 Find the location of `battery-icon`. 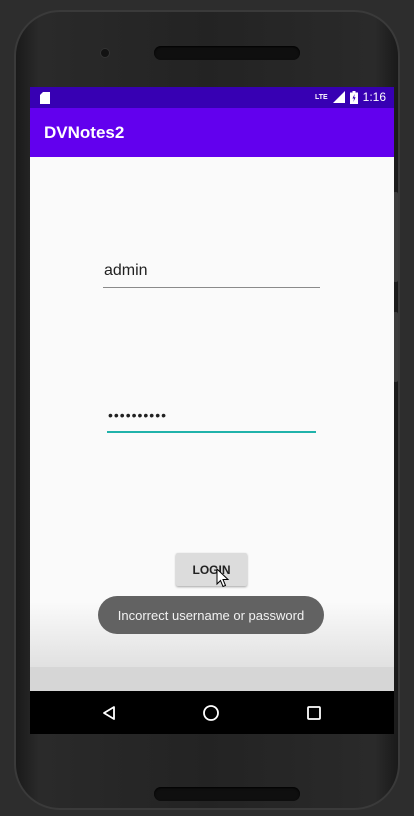

battery-icon is located at coordinates (353, 97).